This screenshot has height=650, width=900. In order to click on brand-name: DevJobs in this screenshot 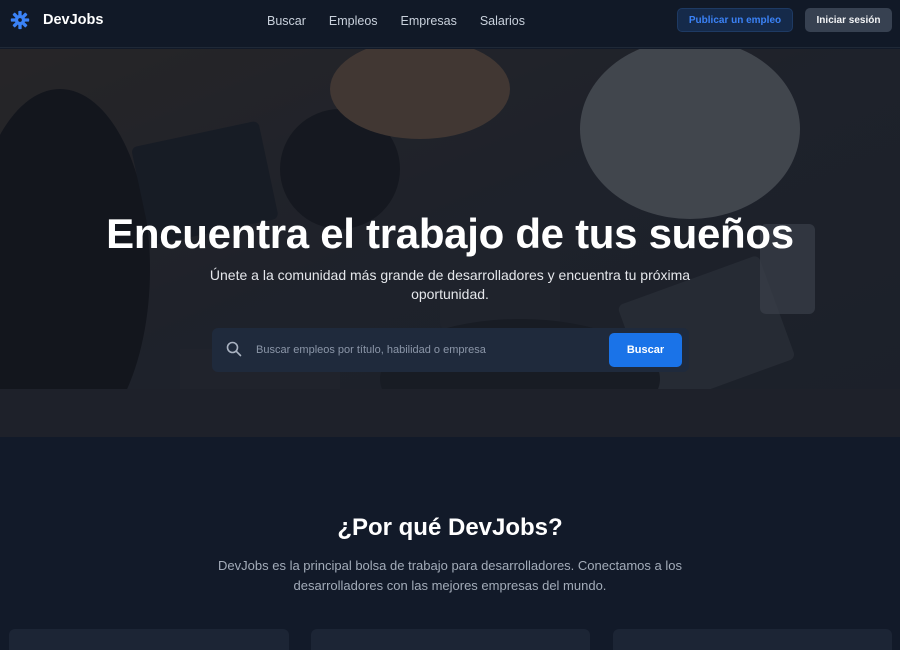, I will do `click(73, 20)`.